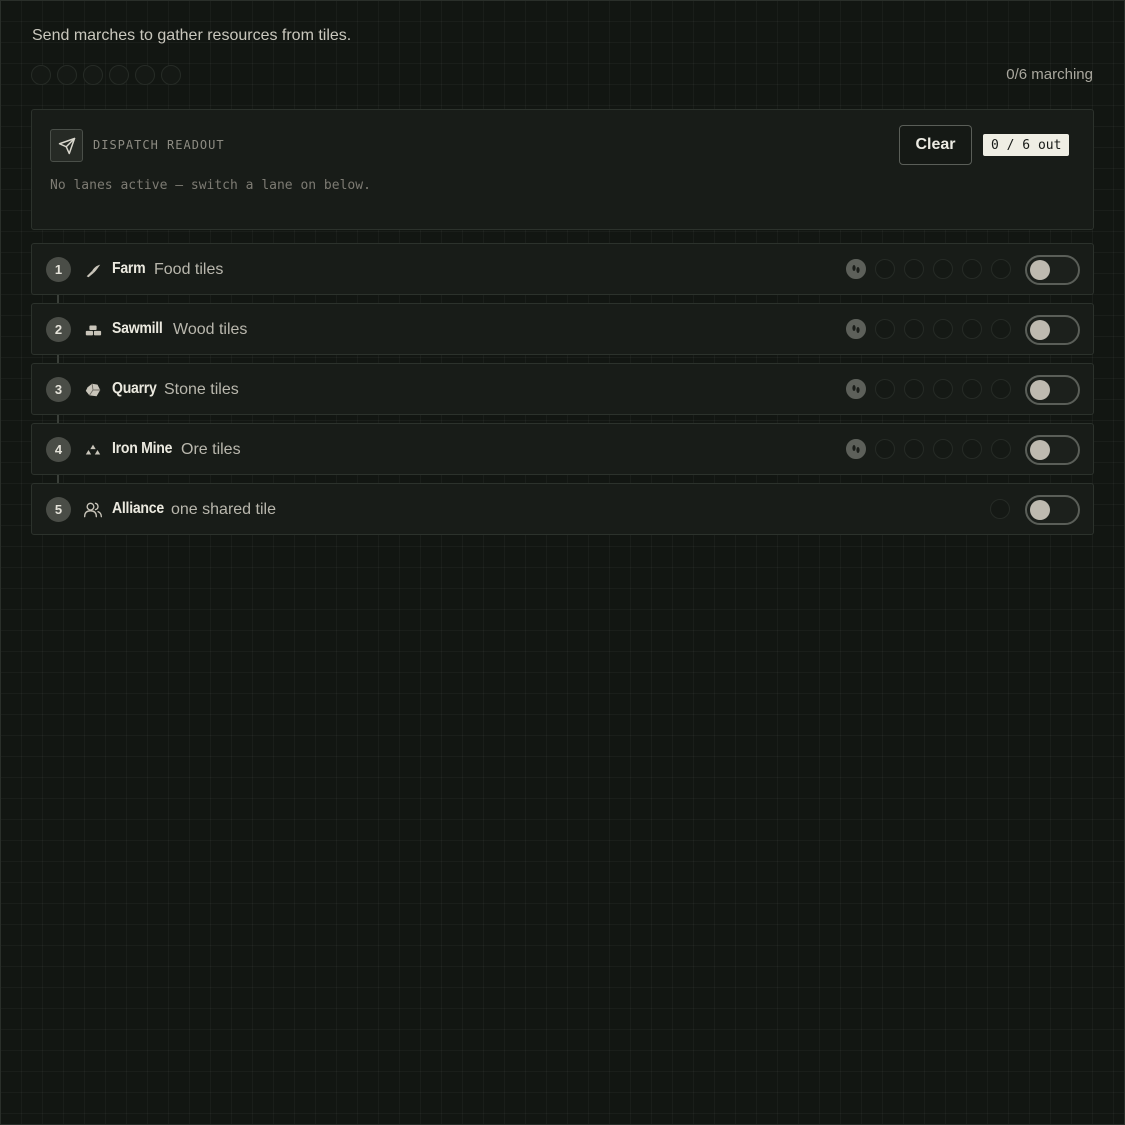  Describe the element at coordinates (93, 270) in the screenshot. I see `sickle-icon` at that location.